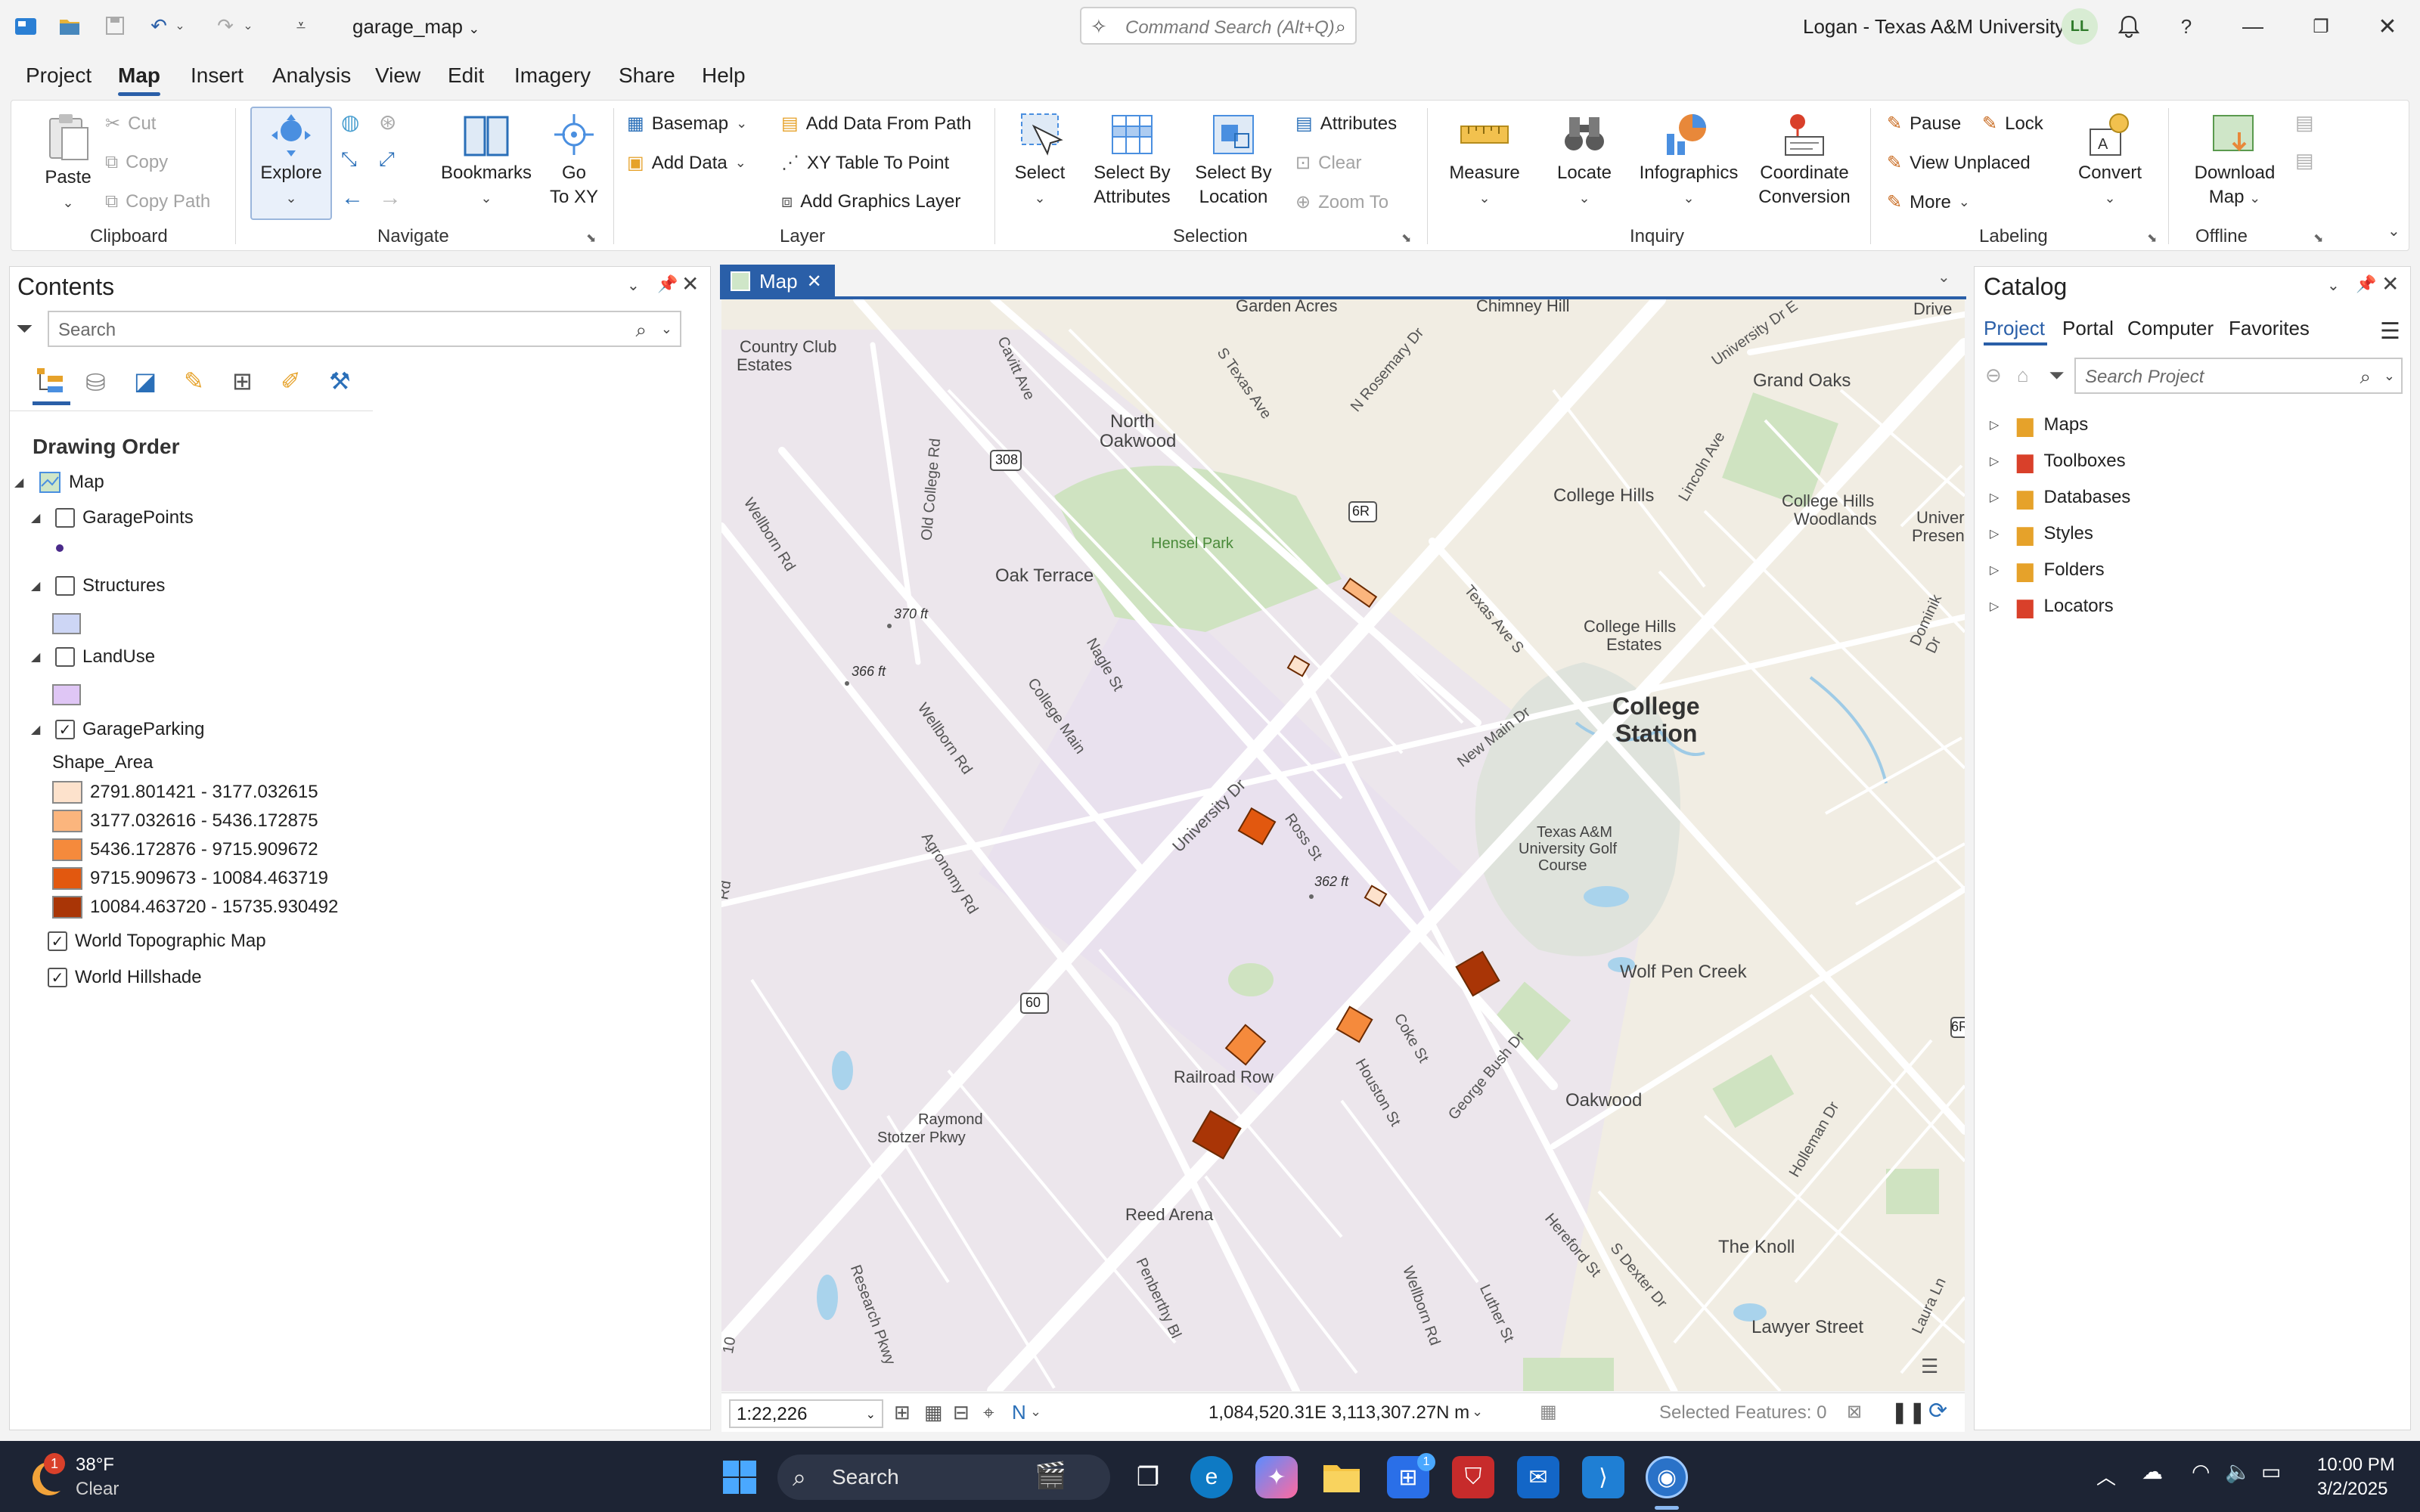  I want to click on layer-world-hillshade: ✓ World Hillshade, so click(125, 977).